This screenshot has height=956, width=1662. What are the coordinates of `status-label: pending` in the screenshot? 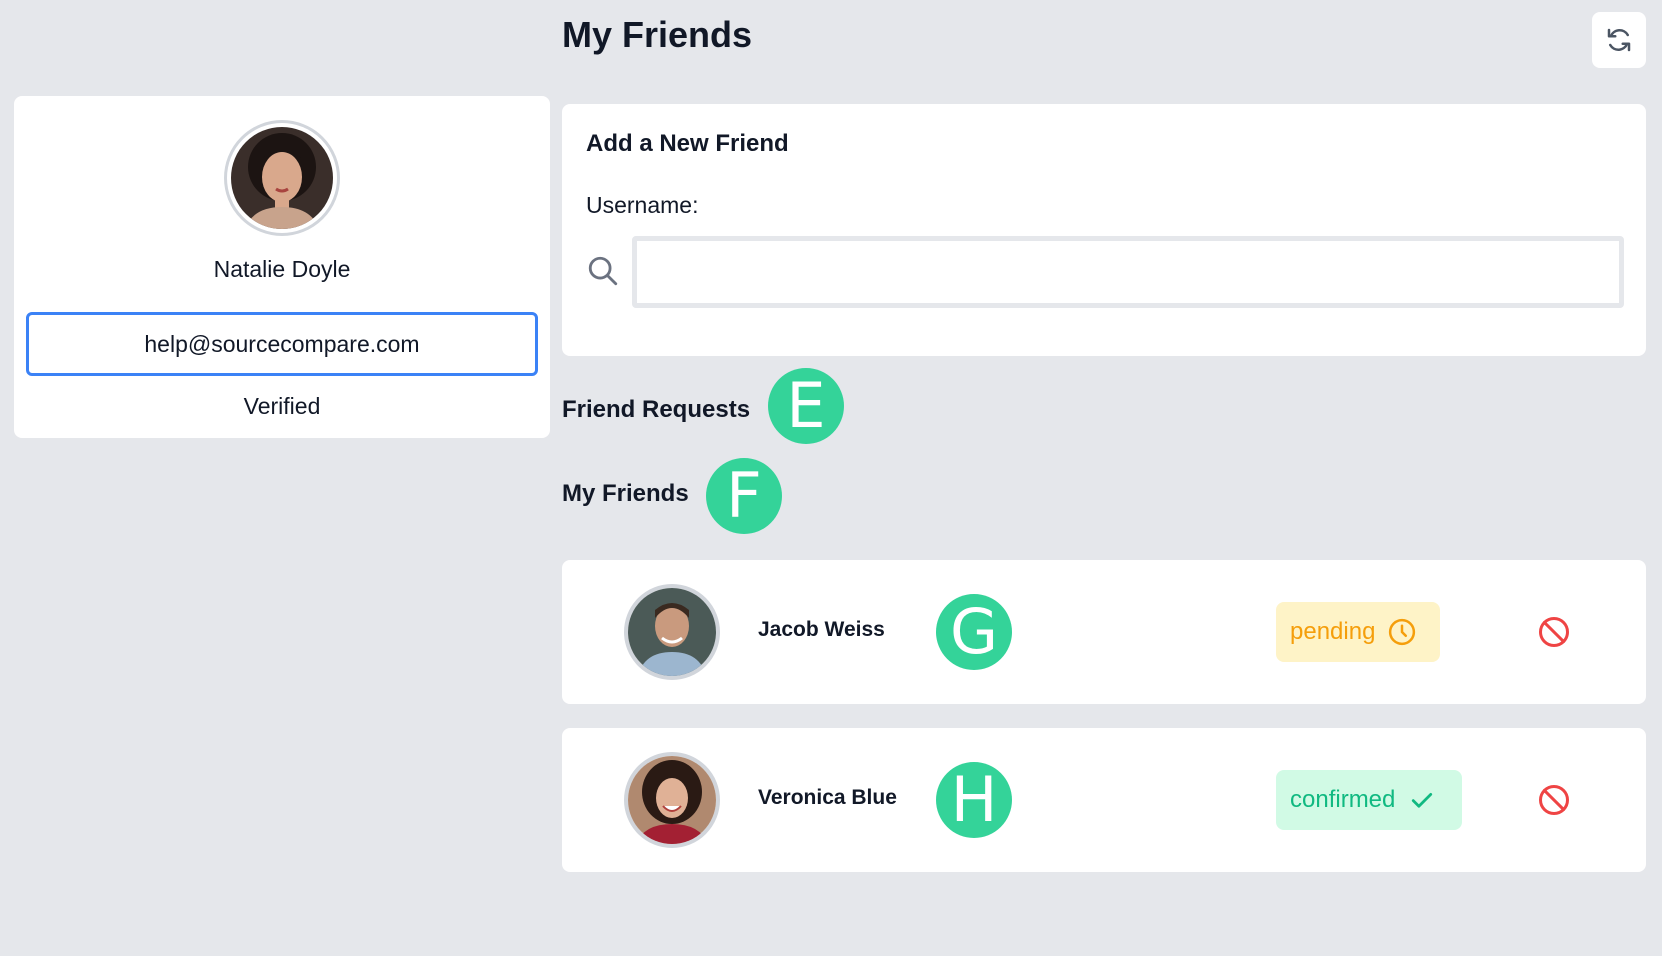 It's located at (1333, 631).